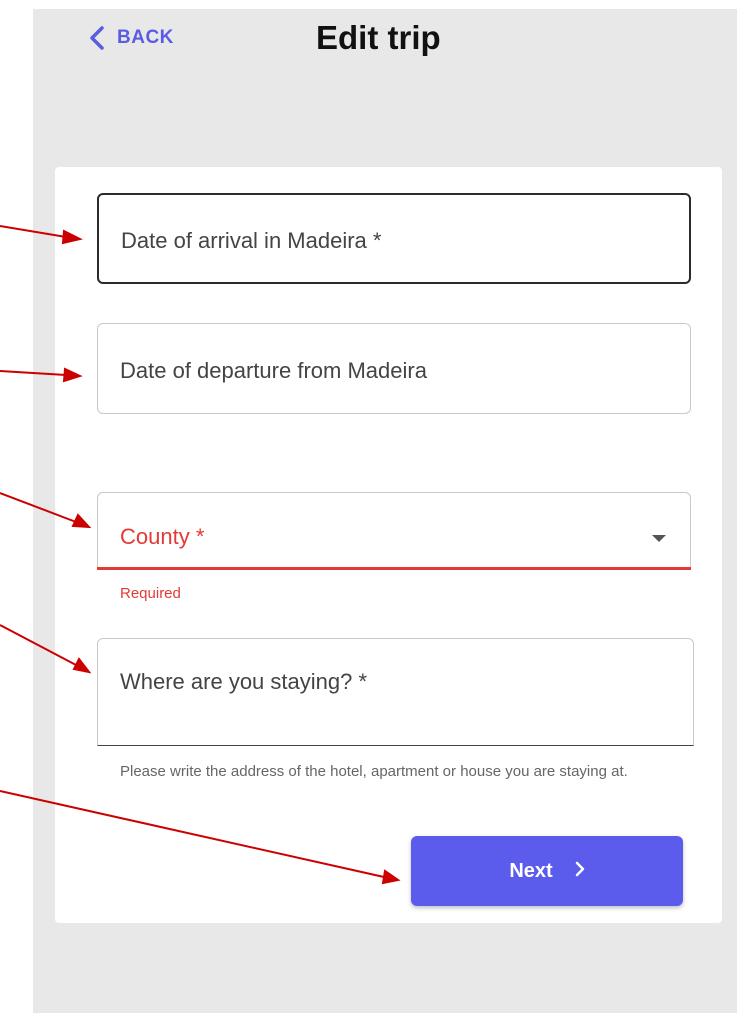 The height and width of the screenshot is (1013, 737). Describe the element at coordinates (162, 536) in the screenshot. I see `county-label: County *` at that location.